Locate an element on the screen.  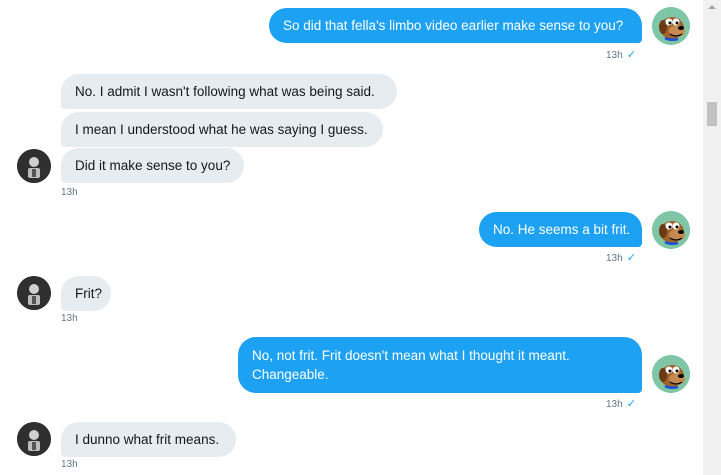
message-bubble-outgoing: No. He seems a bit frit. is located at coordinates (560, 229).